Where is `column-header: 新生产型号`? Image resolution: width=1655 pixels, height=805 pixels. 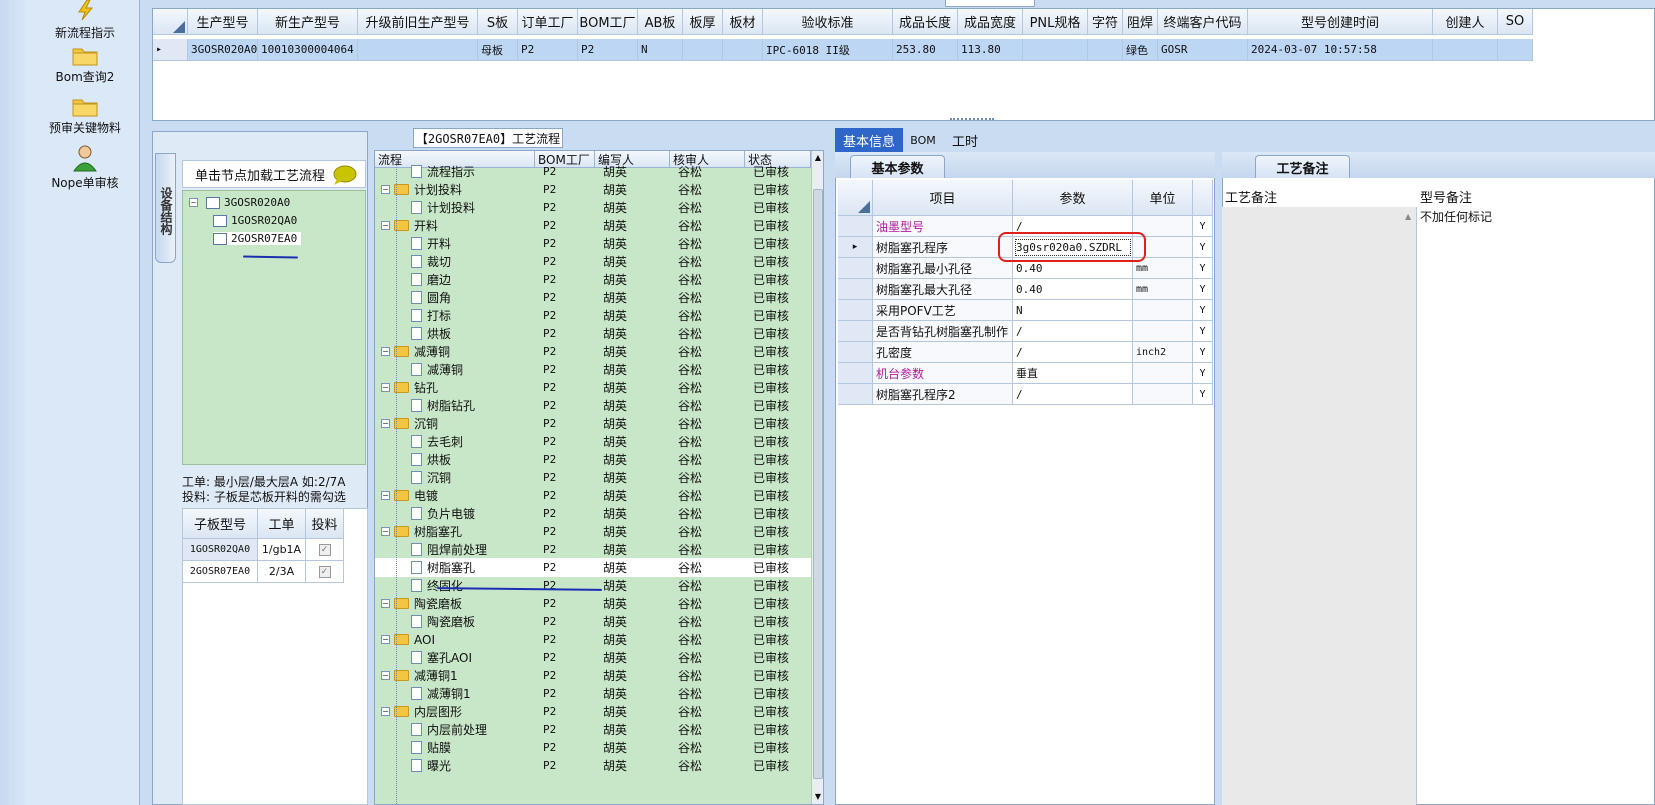 column-header: 新生产型号 is located at coordinates (308, 22).